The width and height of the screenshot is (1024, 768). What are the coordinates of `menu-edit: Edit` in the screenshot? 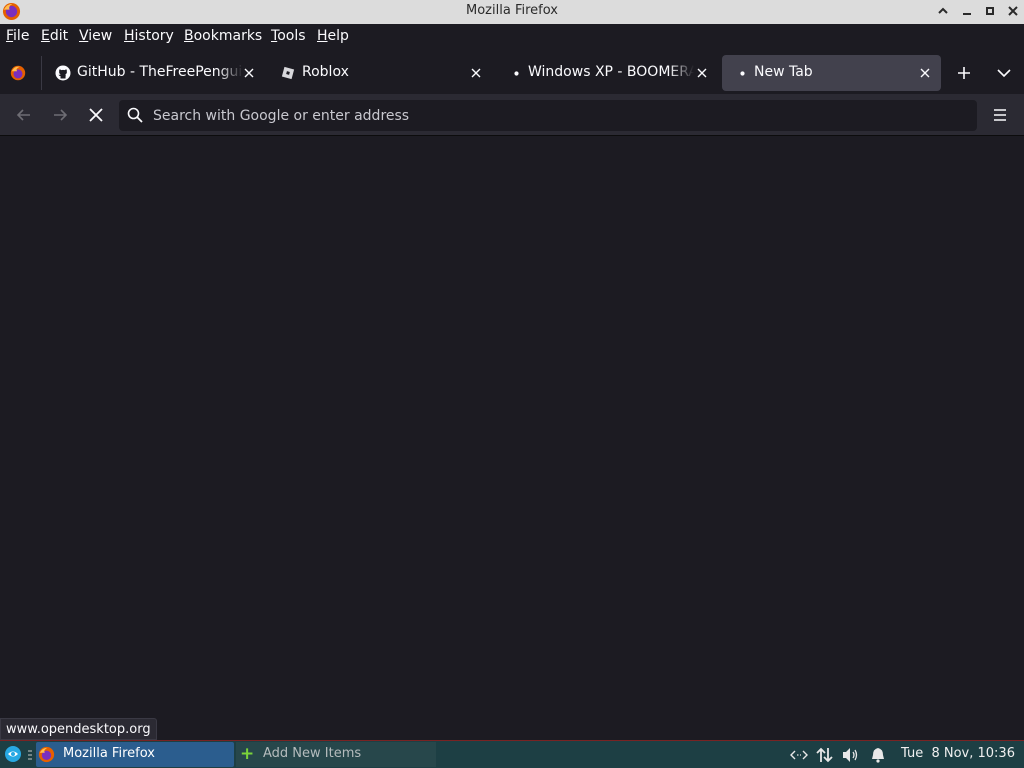 It's located at (54, 36).